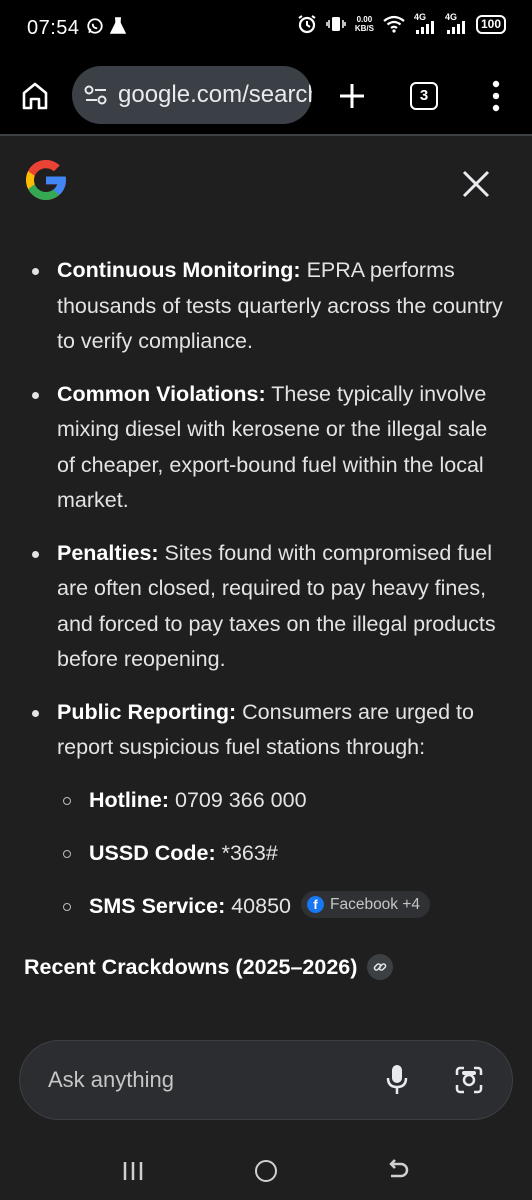 The height and width of the screenshot is (1200, 532). What do you see at coordinates (336, 24) in the screenshot?
I see `vibrate-icon` at bounding box center [336, 24].